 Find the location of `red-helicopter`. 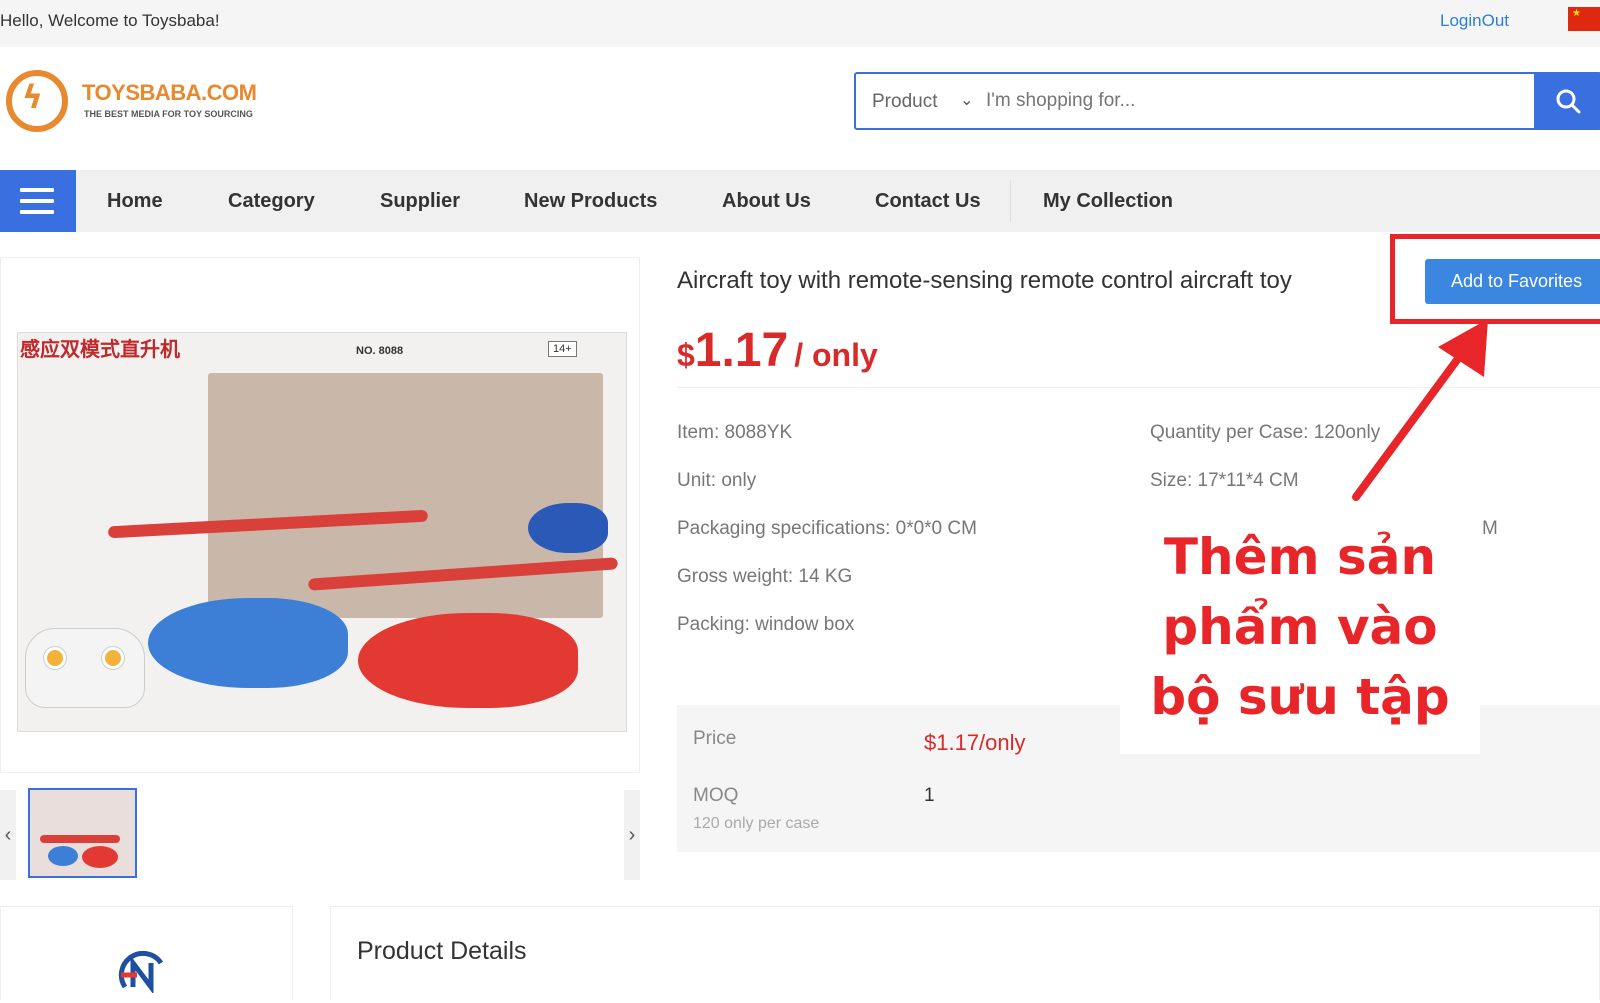

red-helicopter is located at coordinates (468, 660).